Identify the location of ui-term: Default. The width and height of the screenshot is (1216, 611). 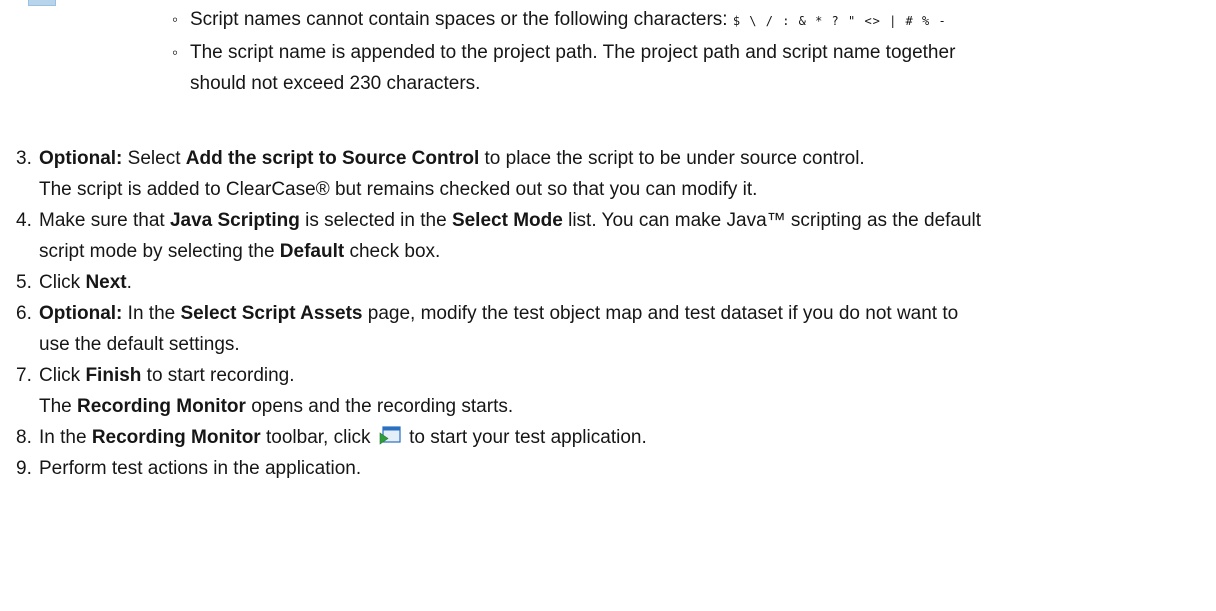
(312, 251).